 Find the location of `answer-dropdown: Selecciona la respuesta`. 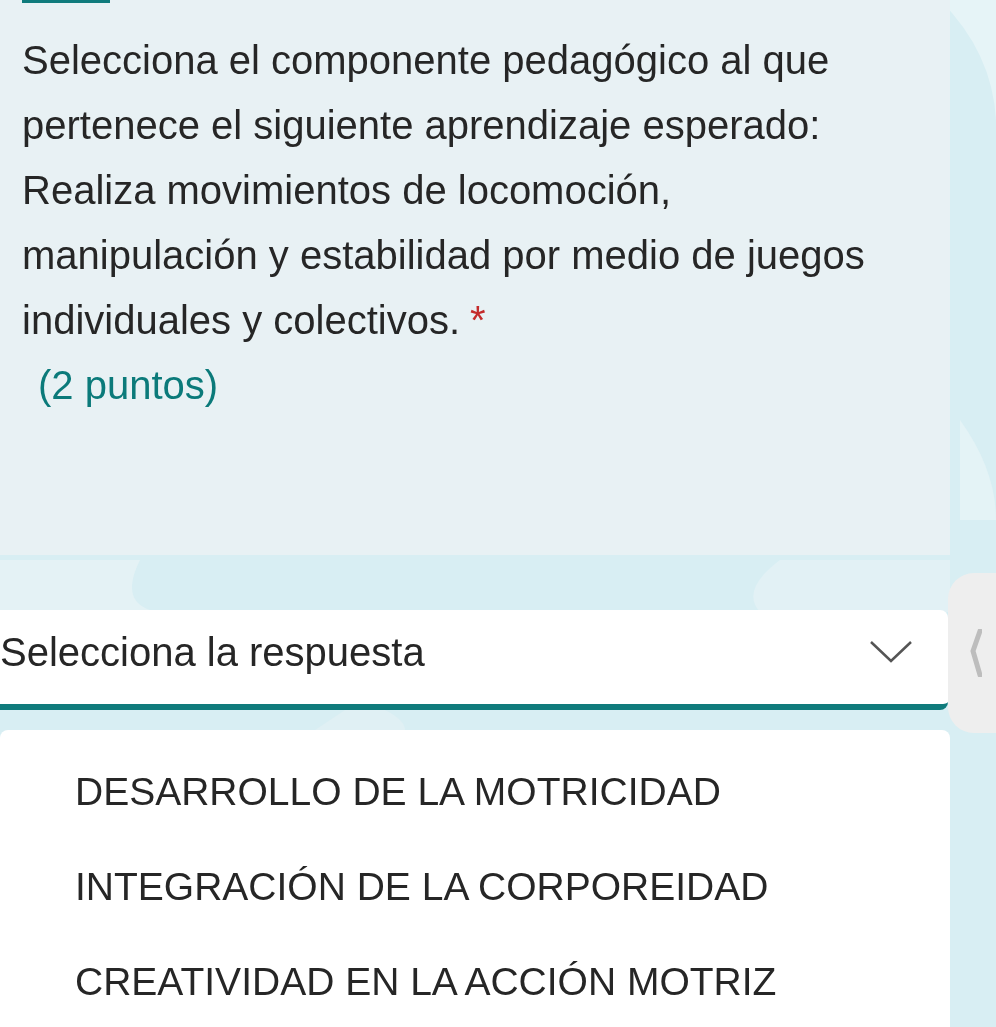

answer-dropdown: Selecciona la respuesta is located at coordinates (474, 660).